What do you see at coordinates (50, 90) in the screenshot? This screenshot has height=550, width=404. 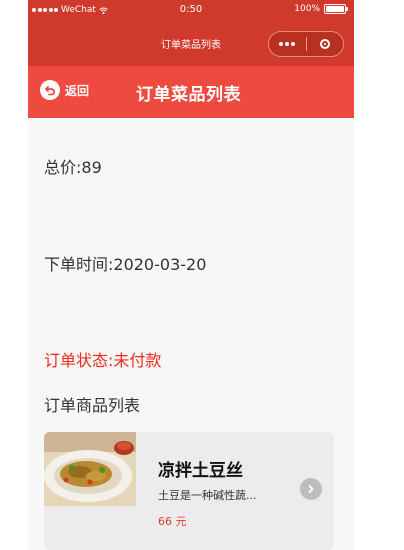 I see `back-arrow-icon` at bounding box center [50, 90].